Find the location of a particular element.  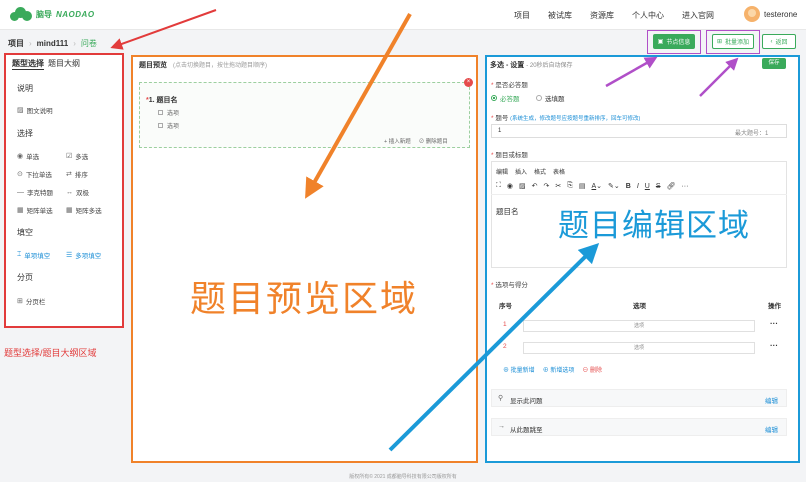

jump-to-label: 从此题跳至 is located at coordinates (526, 430).